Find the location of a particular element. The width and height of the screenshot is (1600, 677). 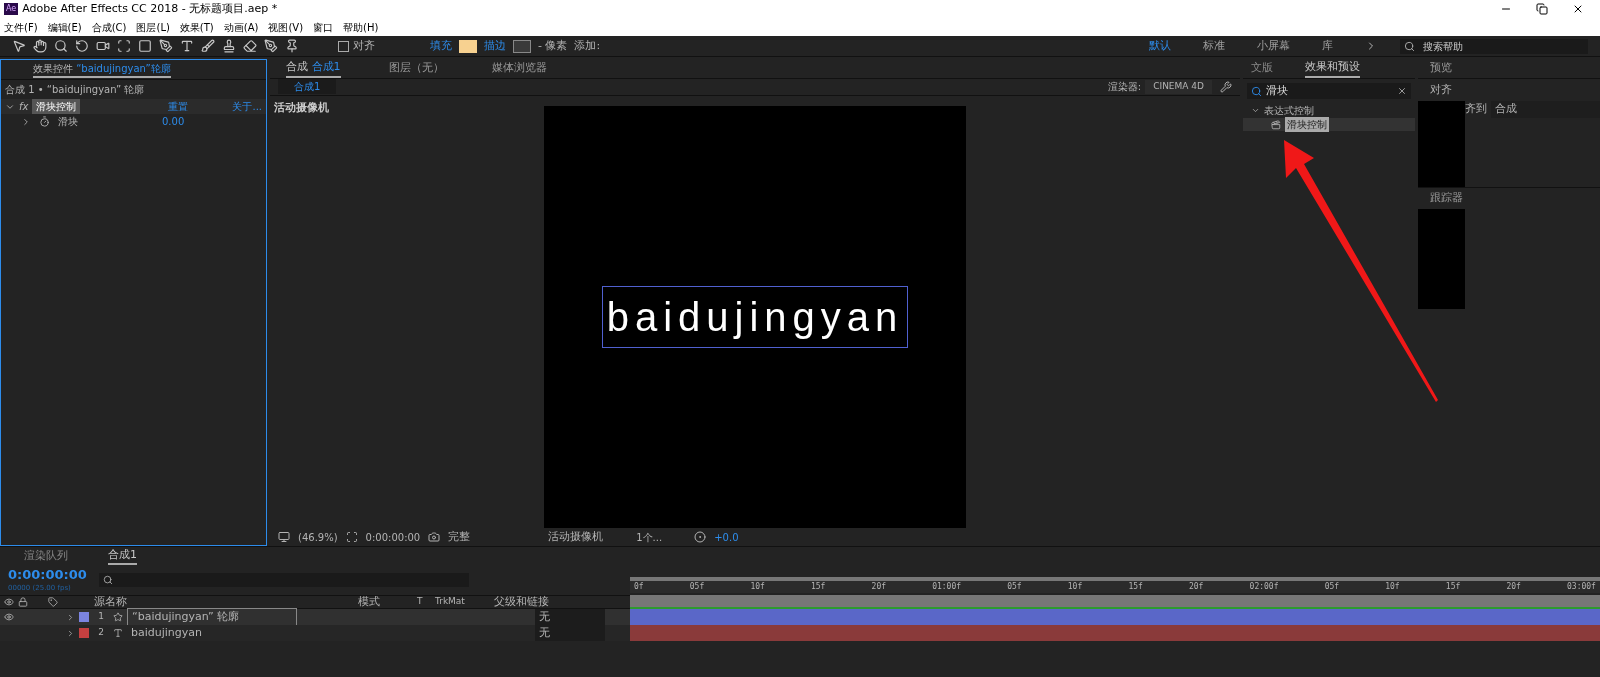

composition-tab: 合成1 is located at coordinates (307, 87).